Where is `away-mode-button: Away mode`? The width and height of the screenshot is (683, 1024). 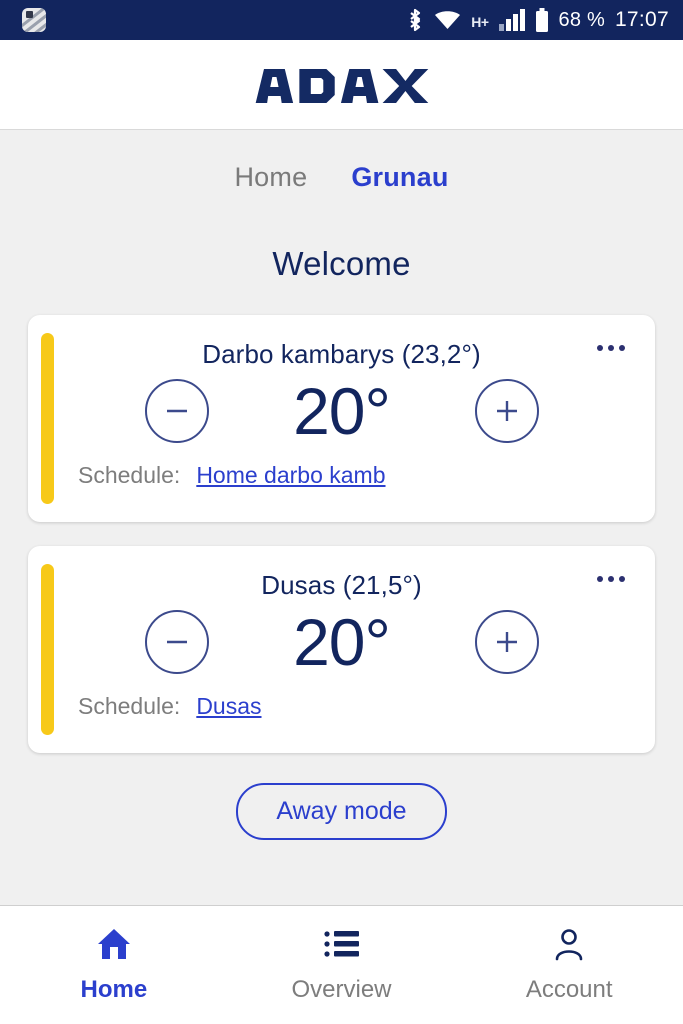 away-mode-button: Away mode is located at coordinates (341, 811).